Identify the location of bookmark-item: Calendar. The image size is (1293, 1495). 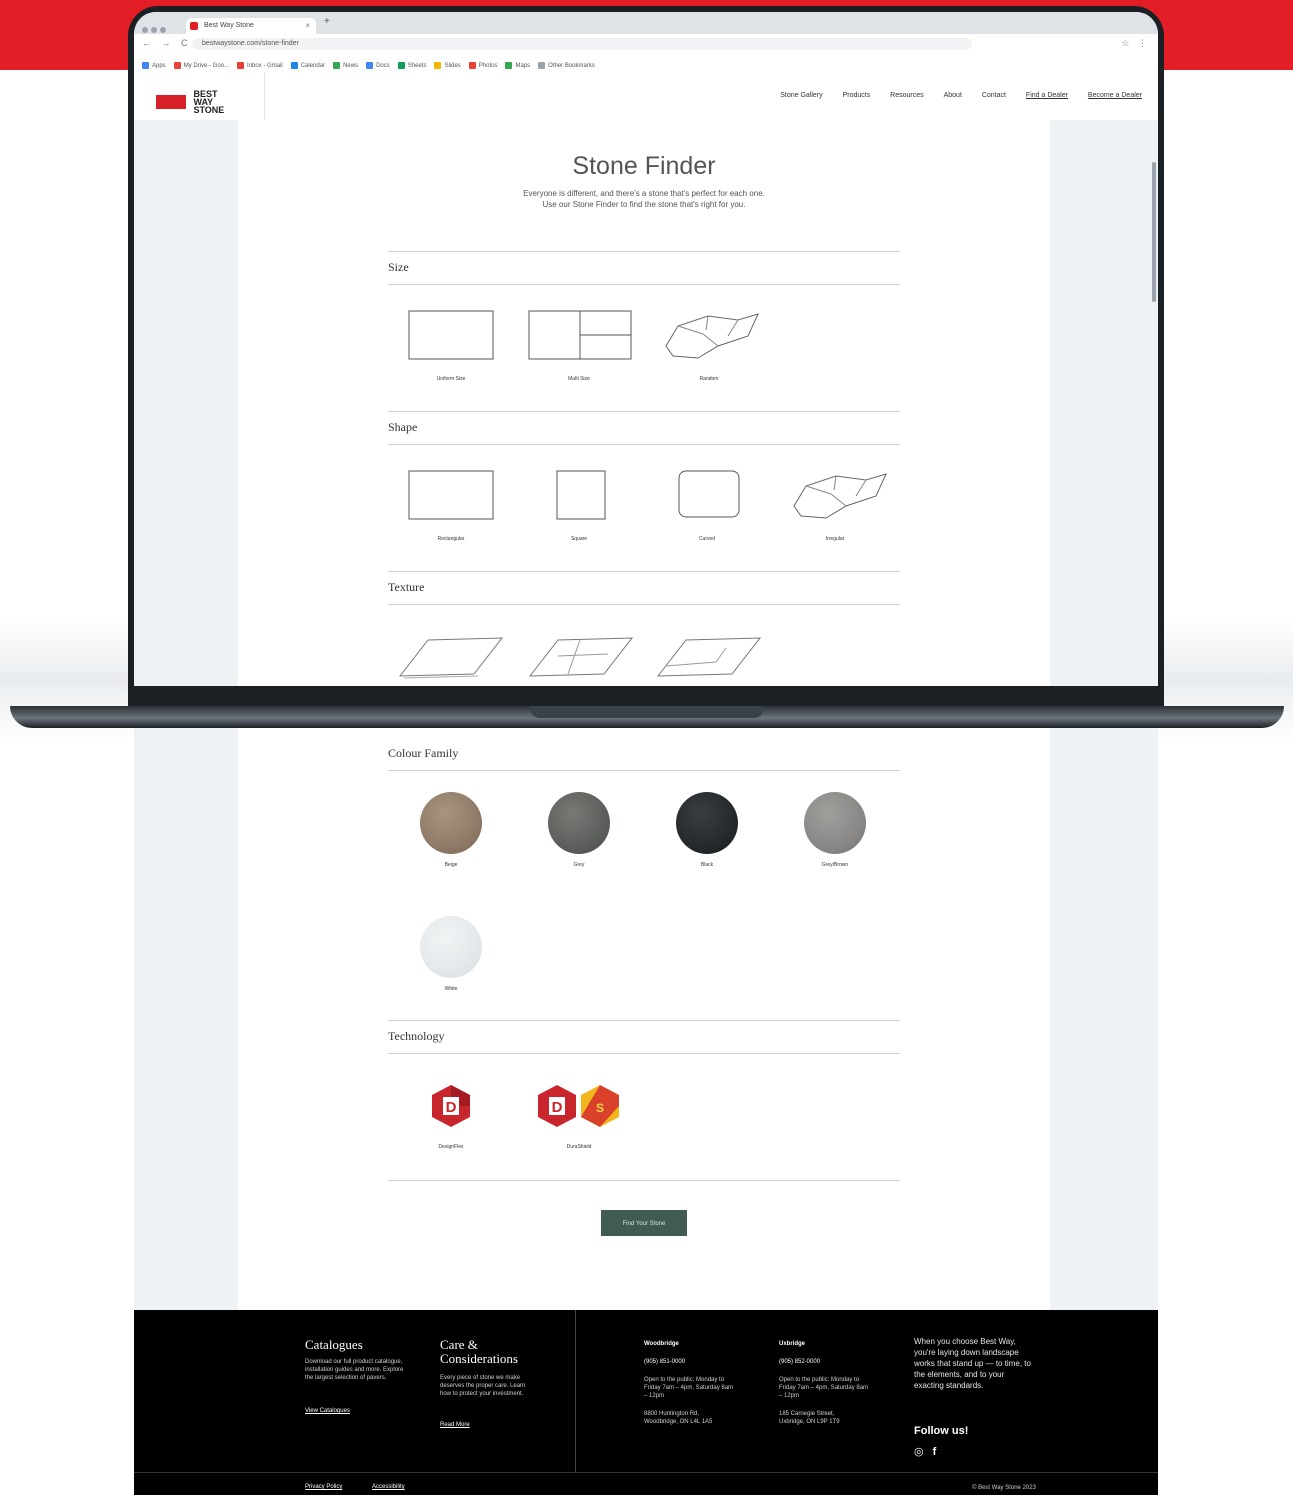
(307, 65).